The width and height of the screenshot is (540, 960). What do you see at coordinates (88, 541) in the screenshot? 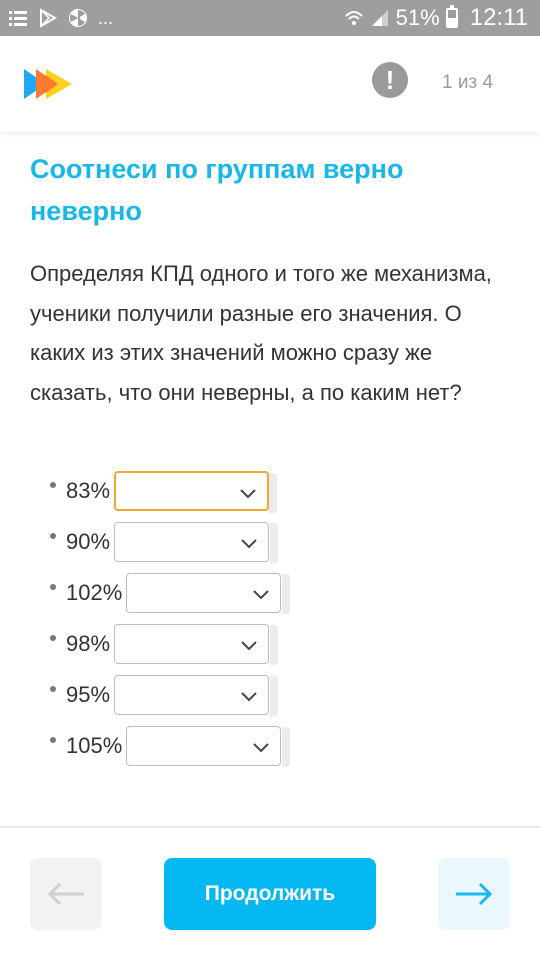
I see `answer-label: 90%` at bounding box center [88, 541].